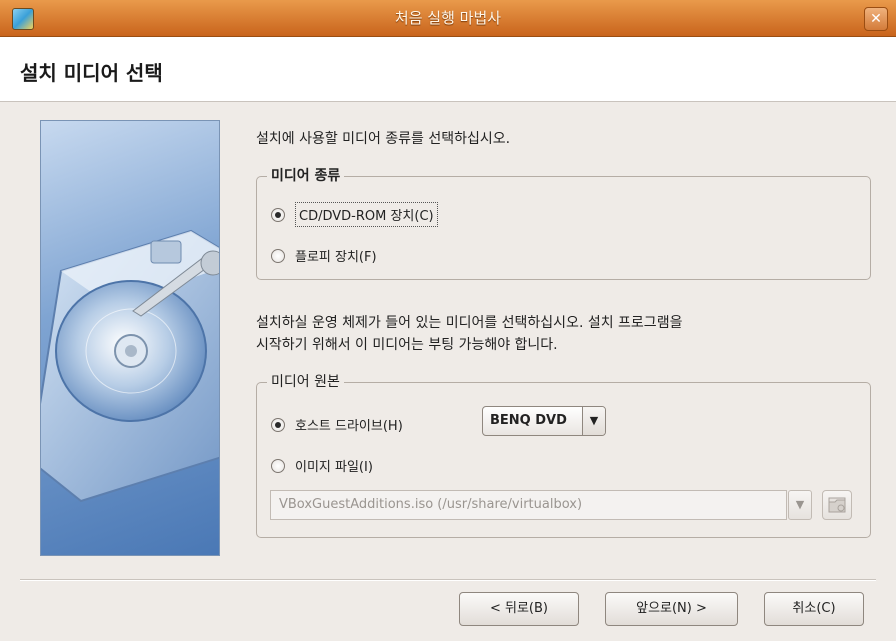 This screenshot has width=896, height=641. I want to click on hard-disk-illustration, so click(130, 338).